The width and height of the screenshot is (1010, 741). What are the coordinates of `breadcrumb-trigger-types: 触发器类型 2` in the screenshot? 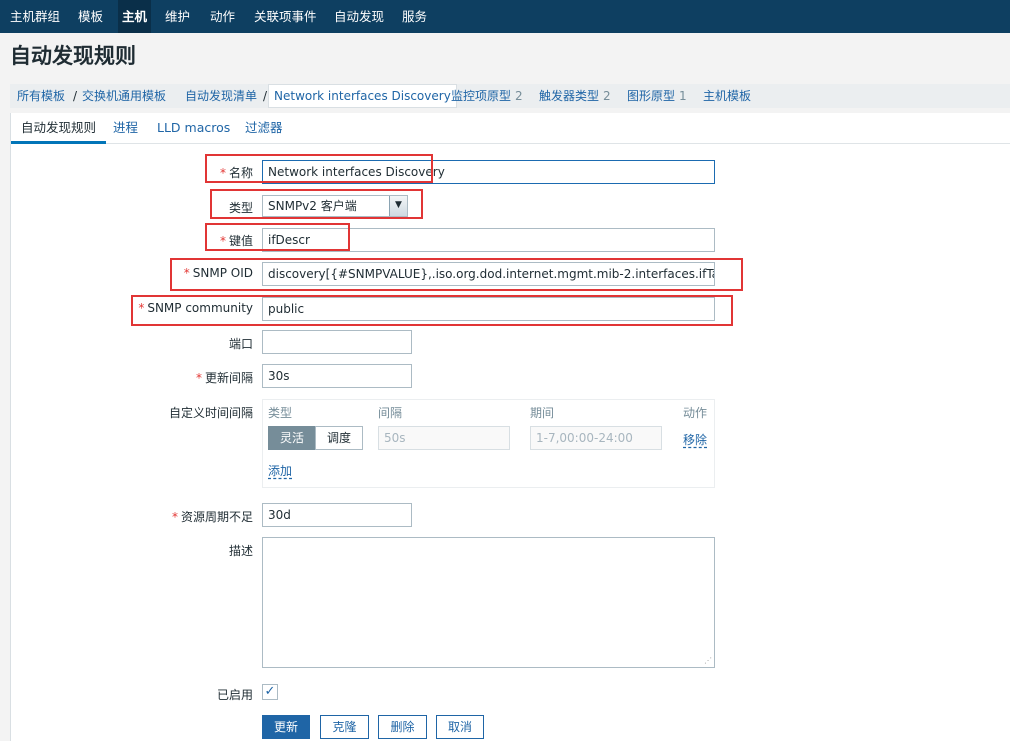 It's located at (575, 96).